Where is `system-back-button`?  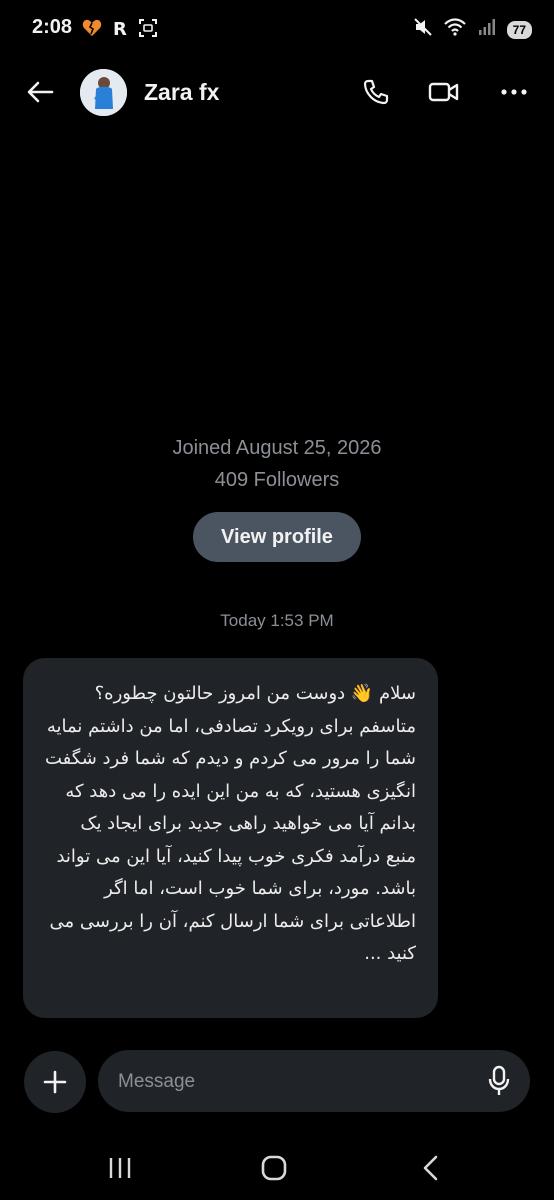 system-back-button is located at coordinates (430, 1168).